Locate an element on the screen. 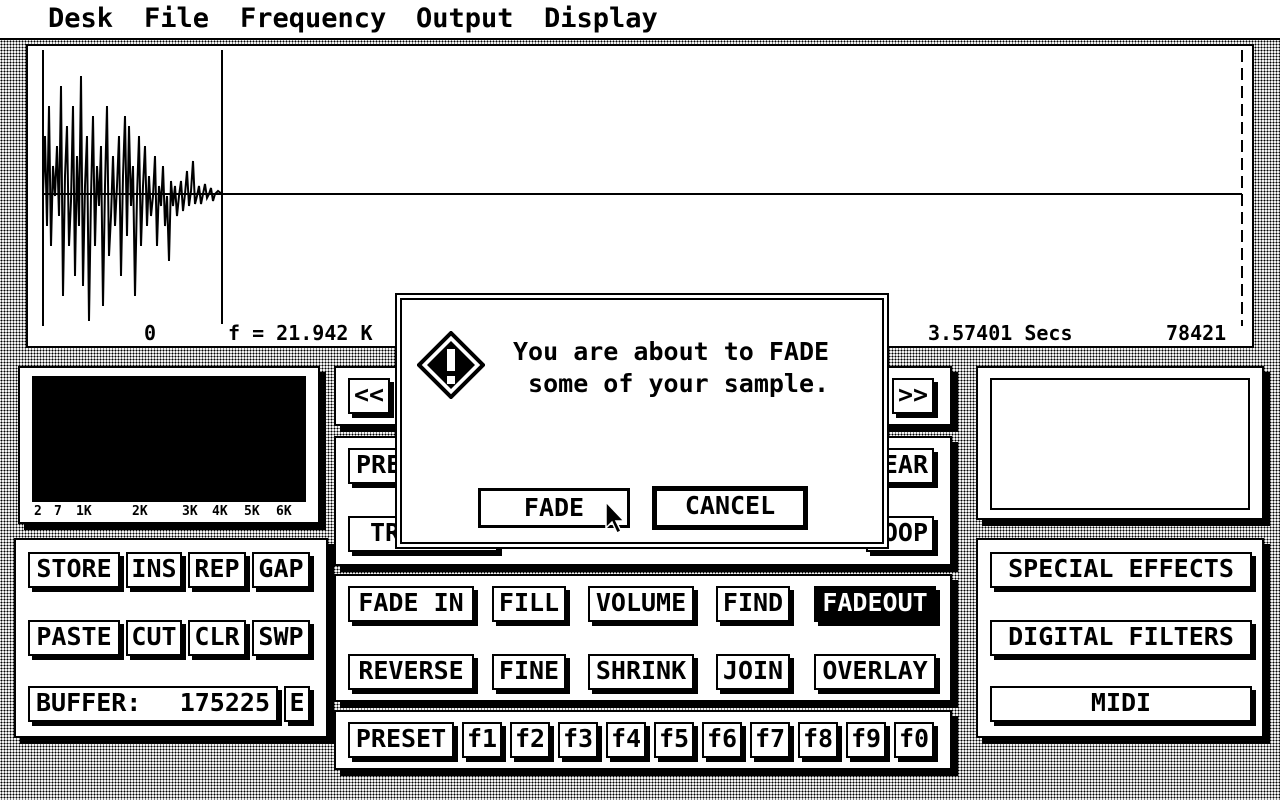  preset-f9-button: f9 is located at coordinates (866, 740).